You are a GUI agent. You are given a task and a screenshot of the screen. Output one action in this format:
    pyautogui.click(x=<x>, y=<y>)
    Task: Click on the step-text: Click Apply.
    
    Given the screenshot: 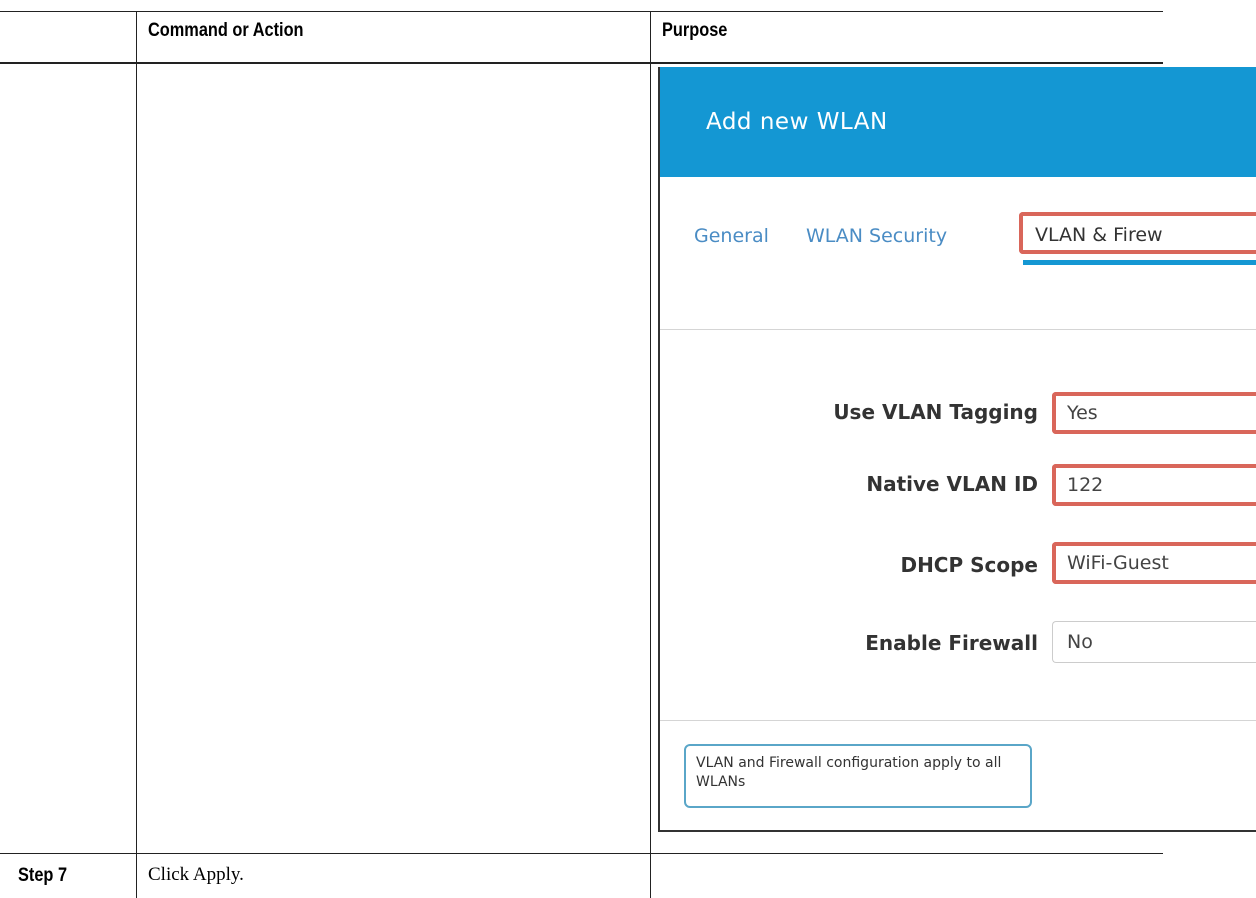 What is the action you would take?
    pyautogui.click(x=196, y=874)
    